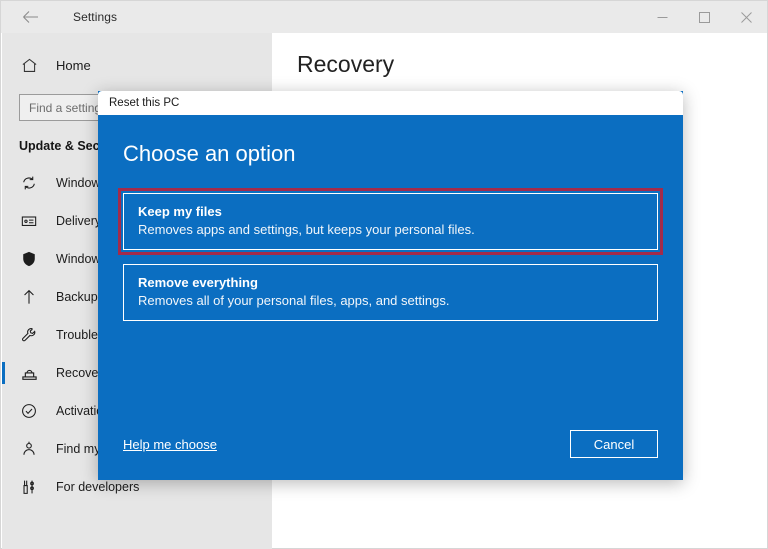 This screenshot has height=549, width=768. I want to click on window-titlebar: Settings, so click(384, 17).